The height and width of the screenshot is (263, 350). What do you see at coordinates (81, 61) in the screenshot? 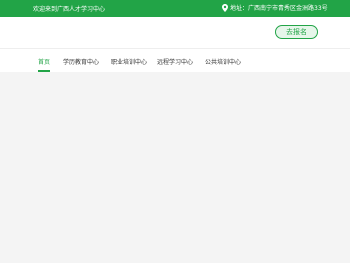
I see `nav-item-academic-education: 学历教育中心` at bounding box center [81, 61].